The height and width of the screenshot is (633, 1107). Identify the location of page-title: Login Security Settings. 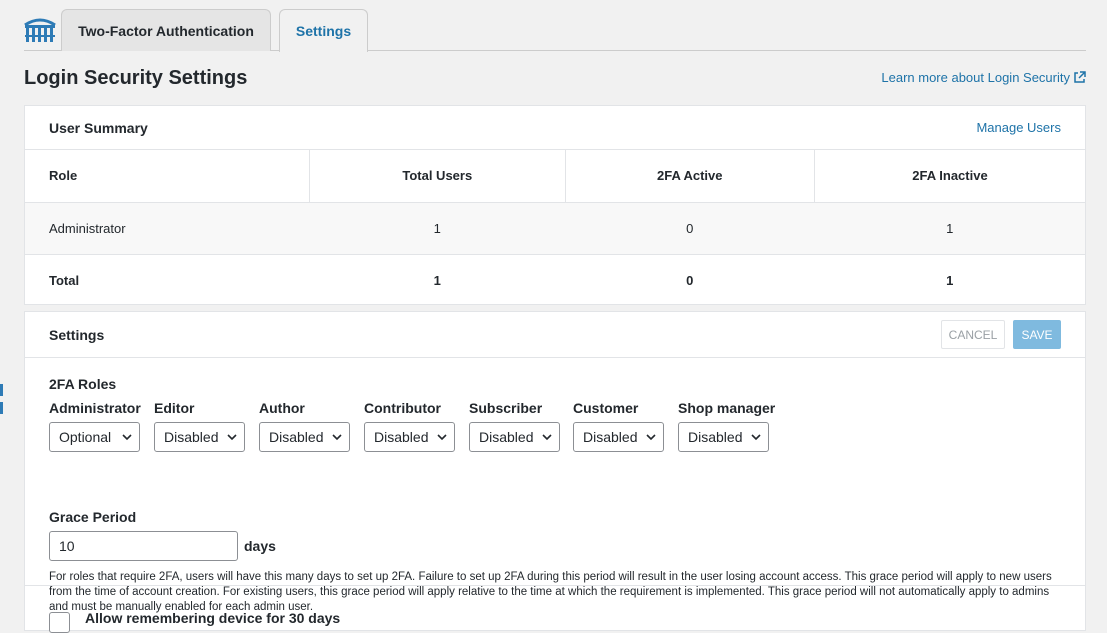
(136, 78).